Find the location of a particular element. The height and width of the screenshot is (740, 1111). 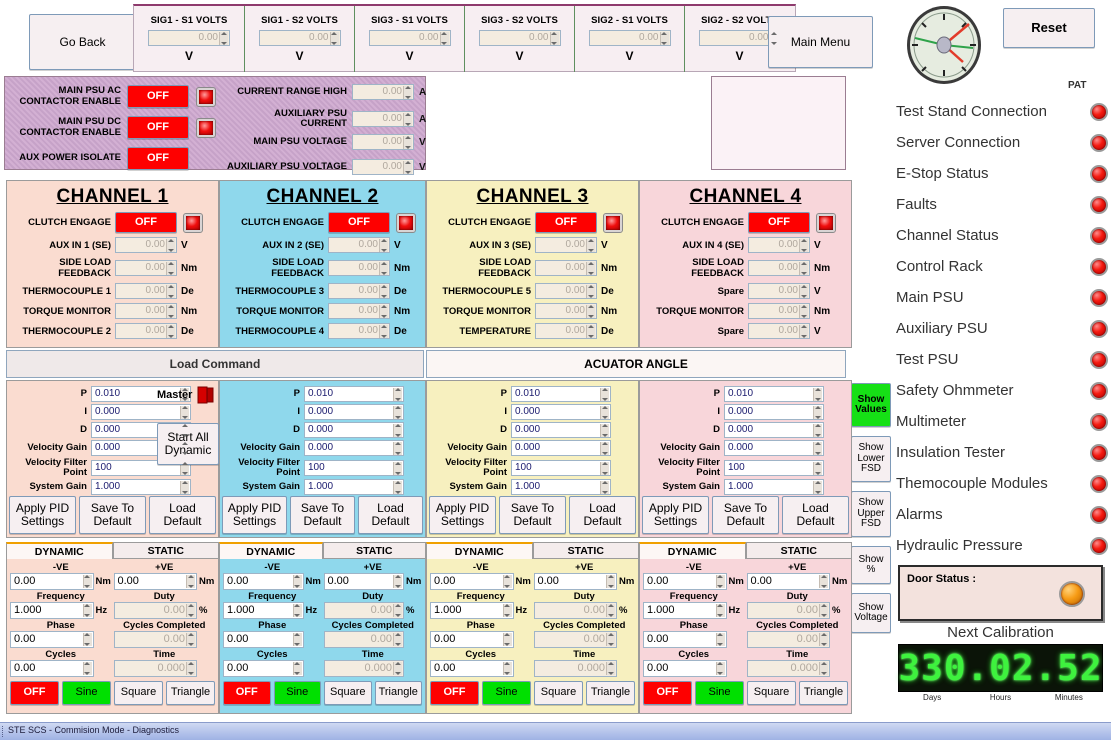

pid-save-button-4: Save To Default is located at coordinates (745, 515).